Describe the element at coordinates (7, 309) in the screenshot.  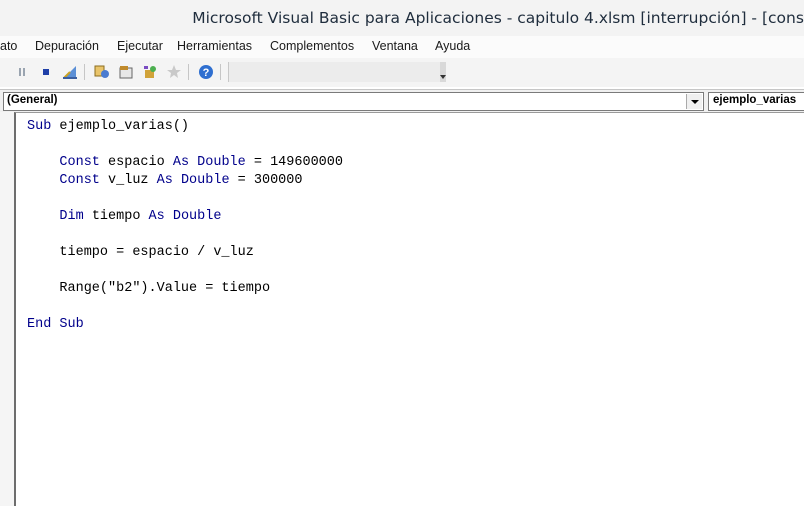
I see `margin-indicator-bar` at that location.